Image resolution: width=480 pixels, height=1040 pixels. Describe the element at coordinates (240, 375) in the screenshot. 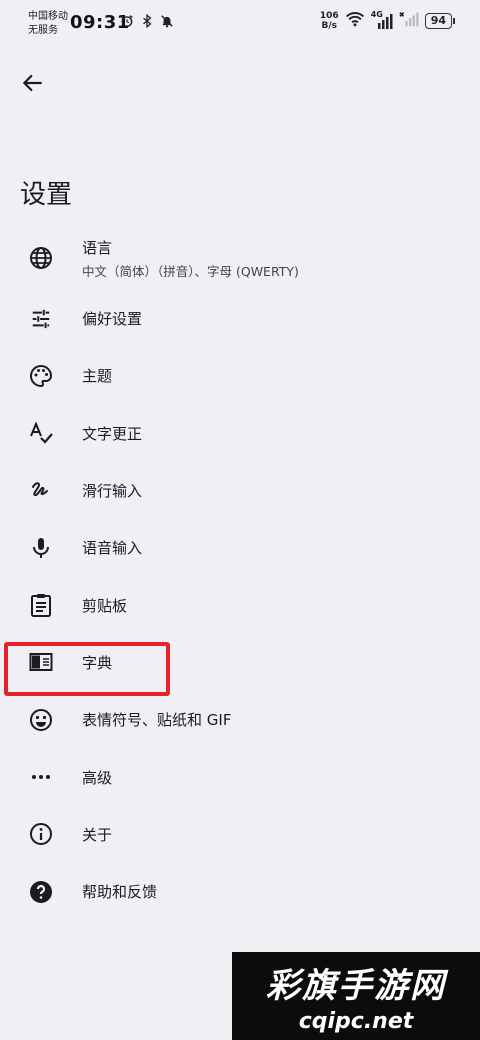

I see `settings-item-theme: 主题` at that location.